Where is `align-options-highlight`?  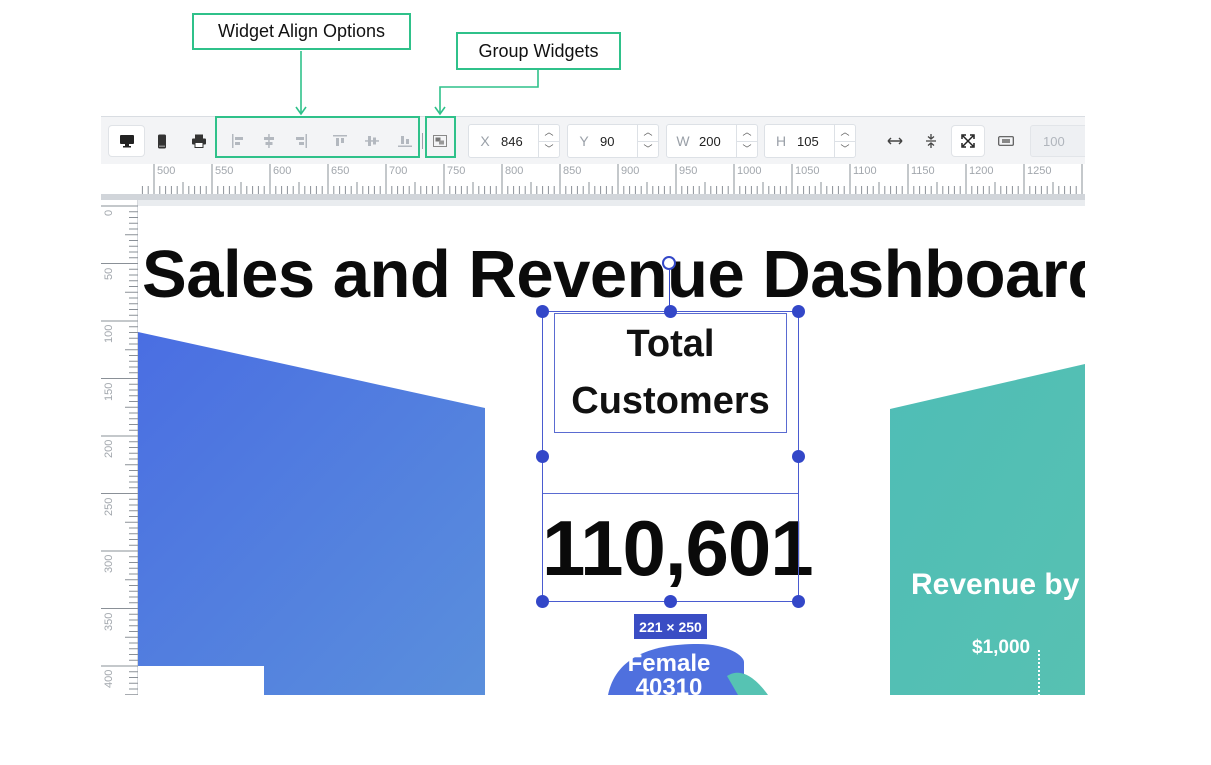
align-options-highlight is located at coordinates (317, 137).